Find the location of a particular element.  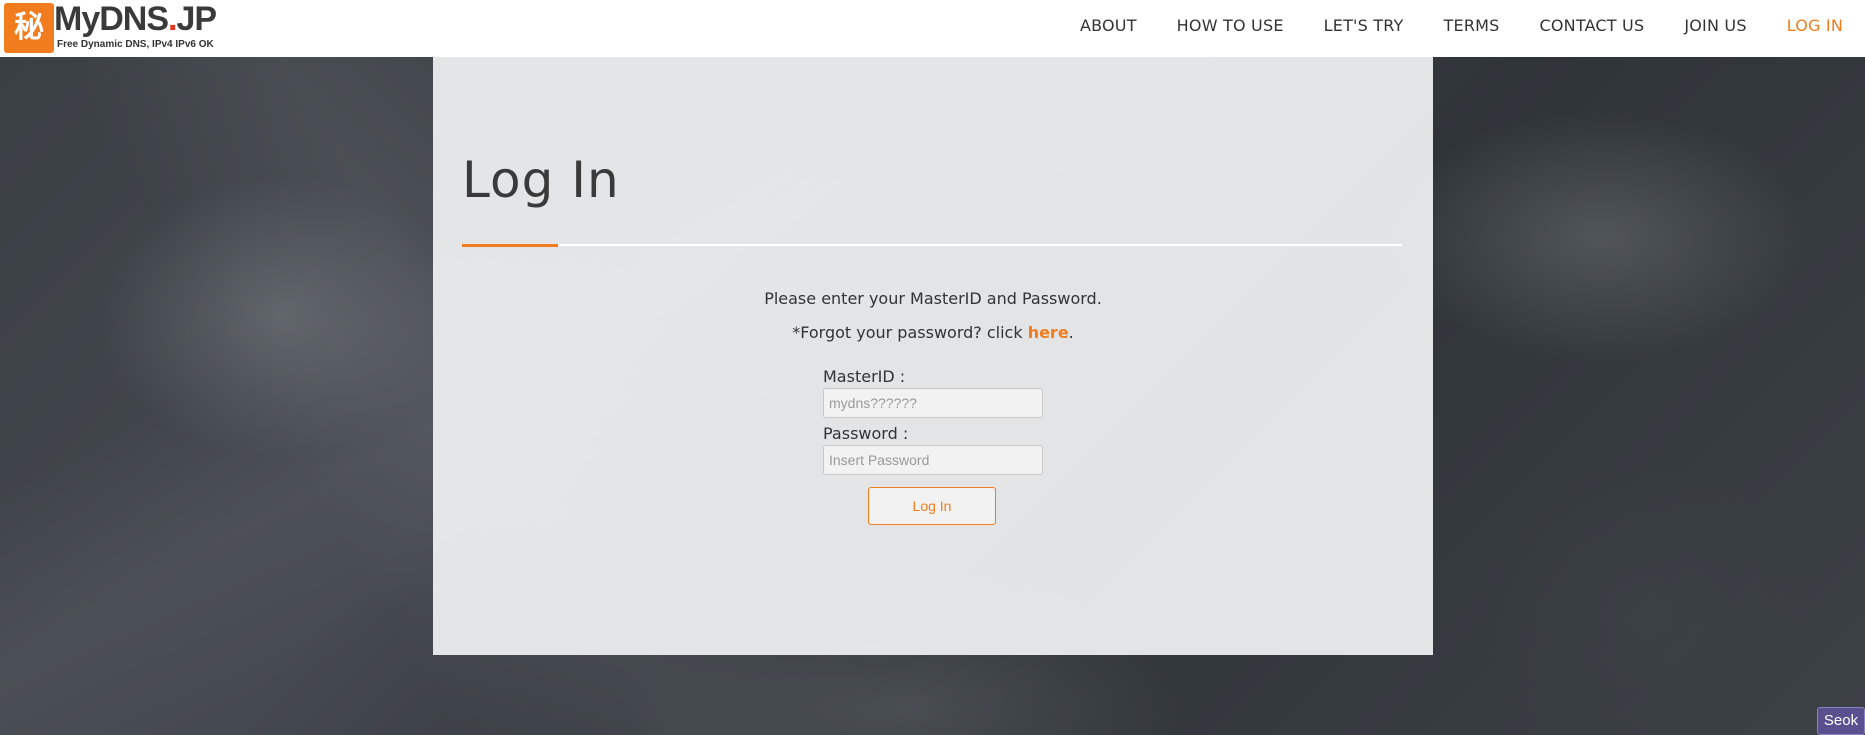

nav-how-to-use: HOW TO USE is located at coordinates (1230, 25).